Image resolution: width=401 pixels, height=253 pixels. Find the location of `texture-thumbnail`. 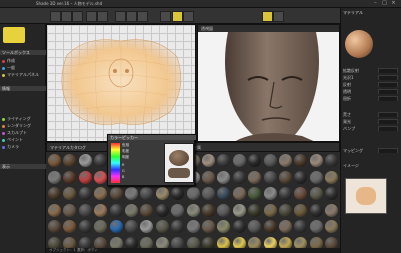

texture-thumbnail is located at coordinates (366, 196).